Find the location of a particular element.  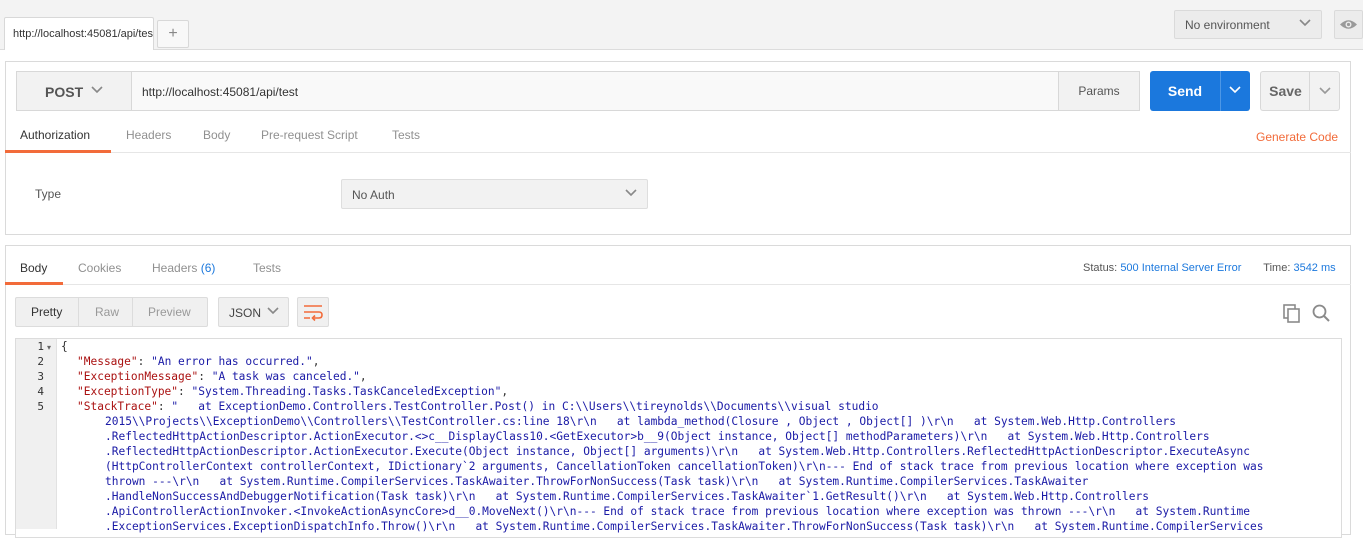

line-number: 4 is located at coordinates (40, 391).